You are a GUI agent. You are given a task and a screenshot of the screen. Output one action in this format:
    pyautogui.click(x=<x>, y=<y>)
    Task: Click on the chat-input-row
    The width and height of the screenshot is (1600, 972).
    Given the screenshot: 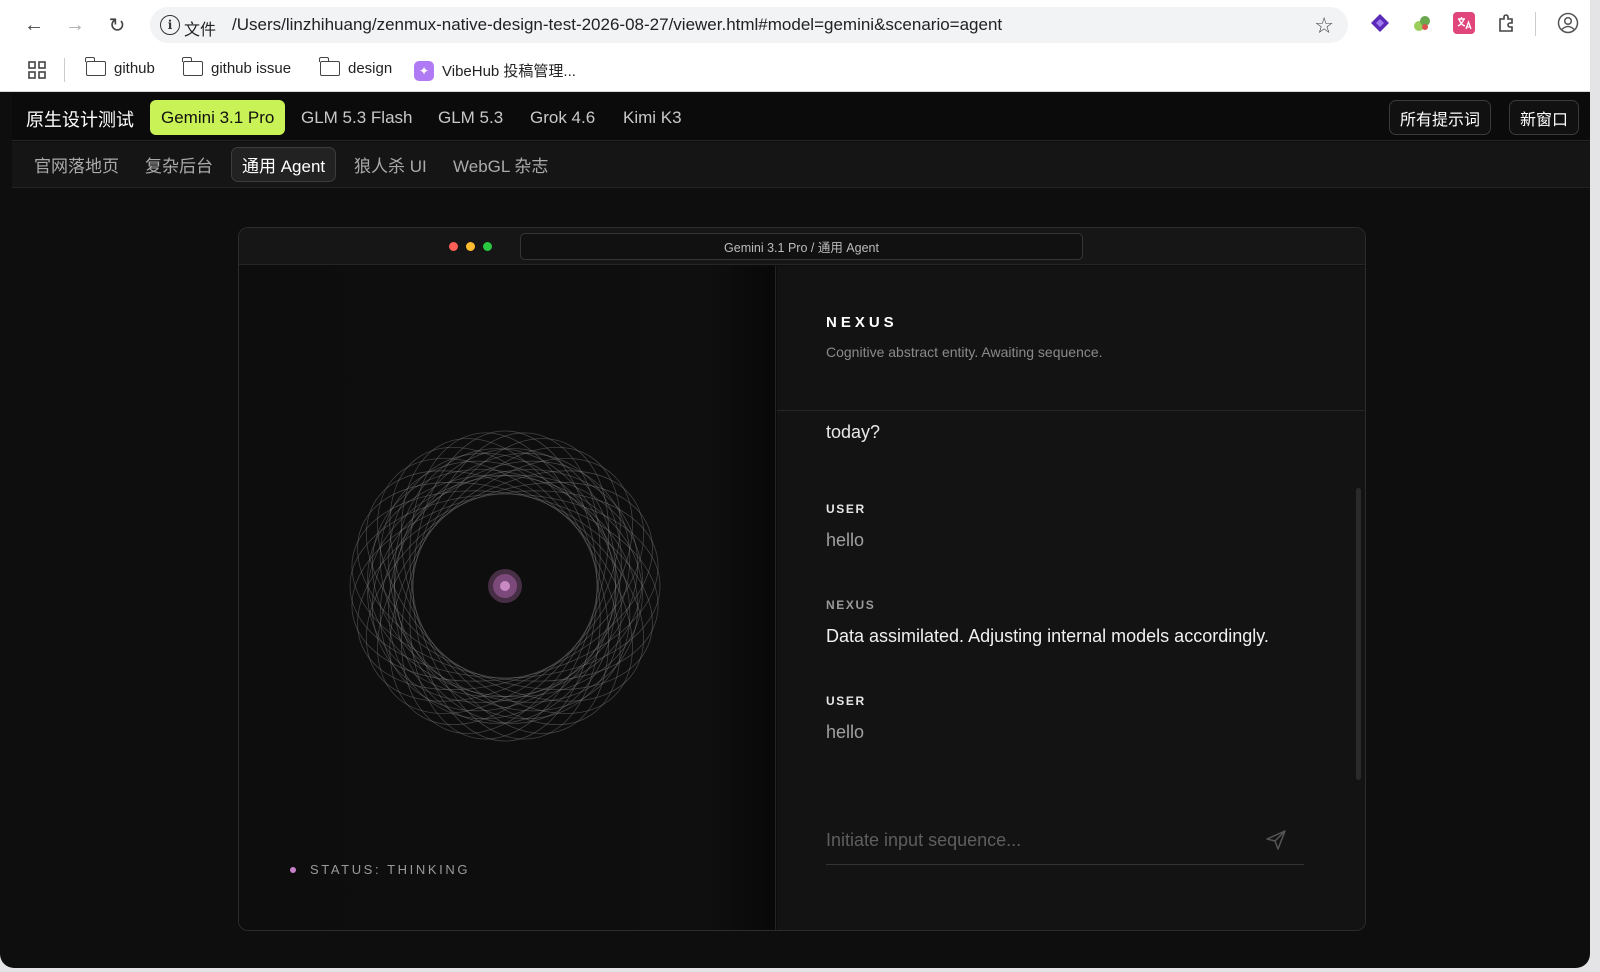 What is the action you would take?
    pyautogui.click(x=1065, y=841)
    